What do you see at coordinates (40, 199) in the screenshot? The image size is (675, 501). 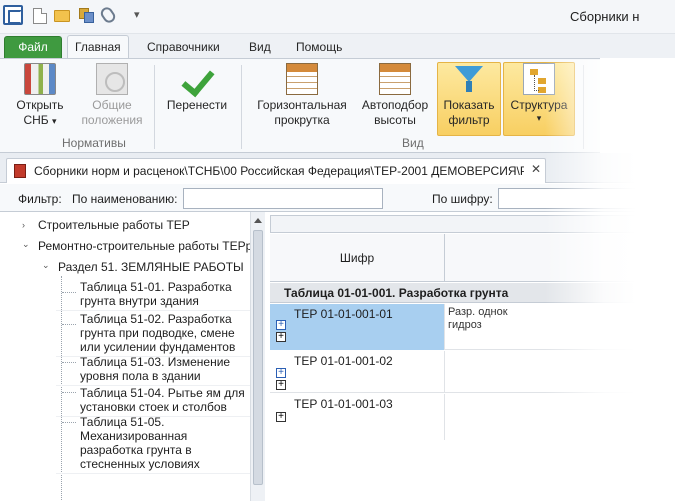 I see `filter-label: Фильтр:` at bounding box center [40, 199].